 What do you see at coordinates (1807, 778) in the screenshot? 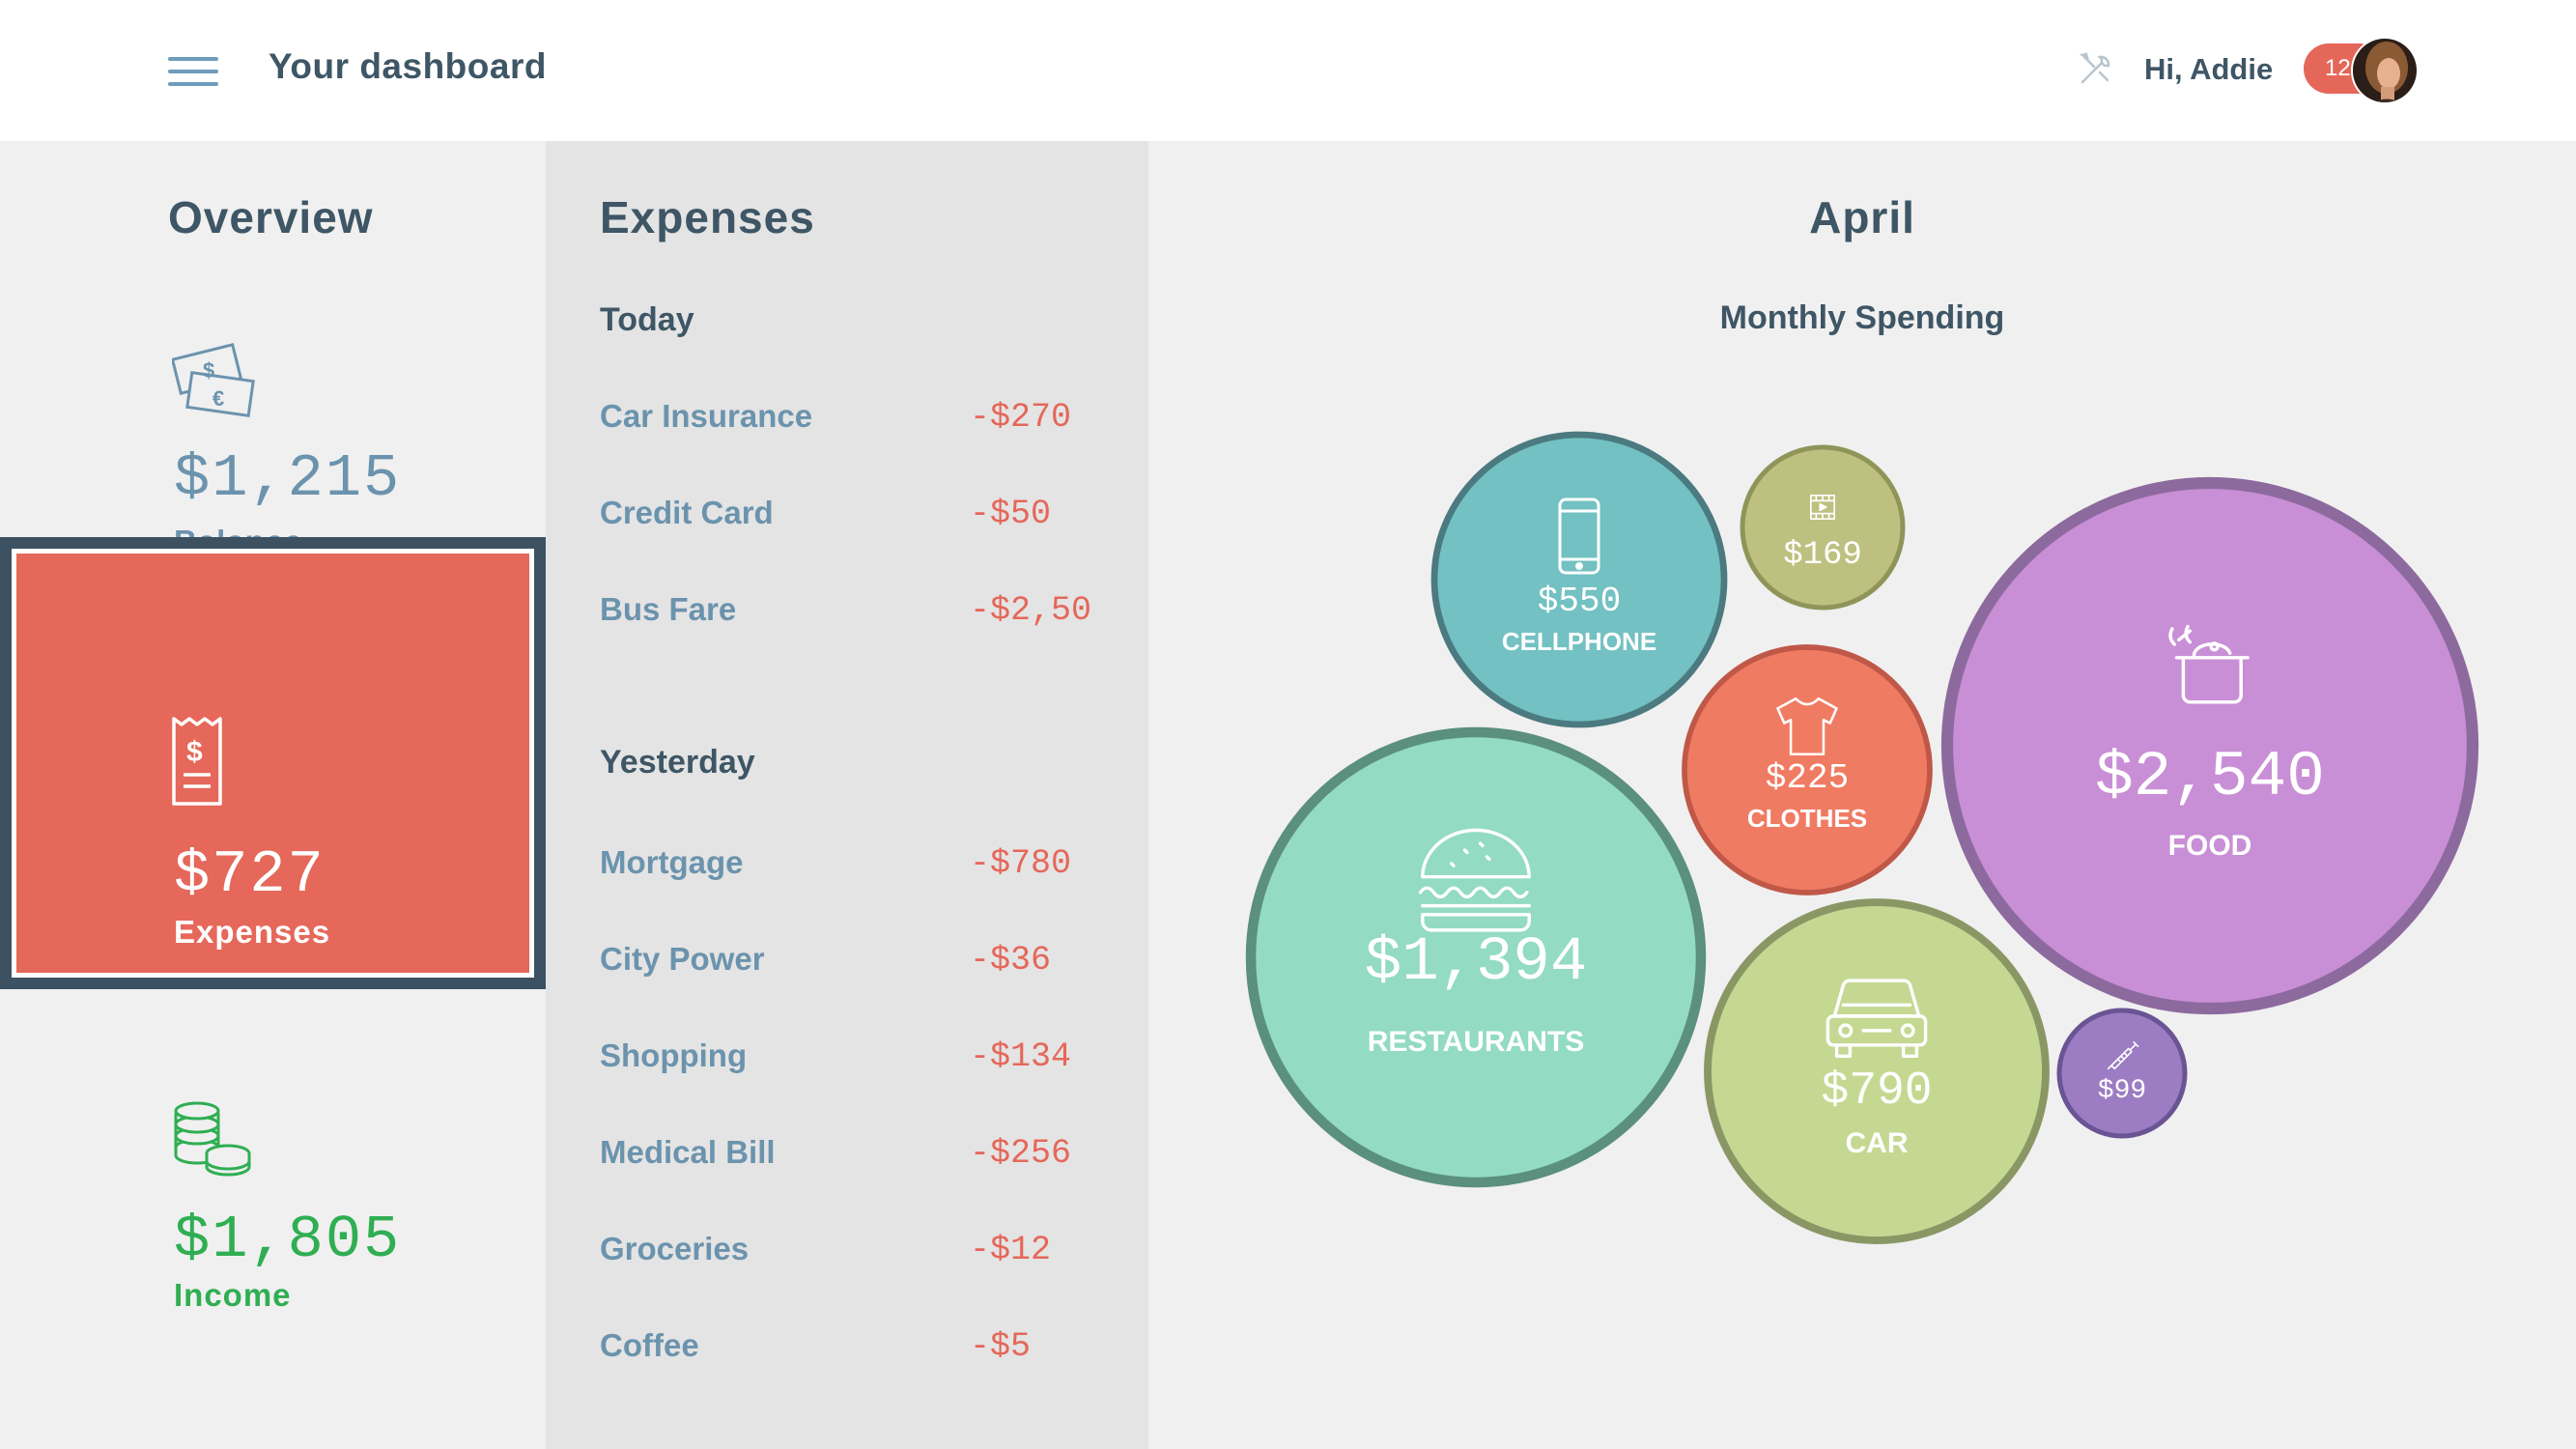
I see `bubble-value: $225` at bounding box center [1807, 778].